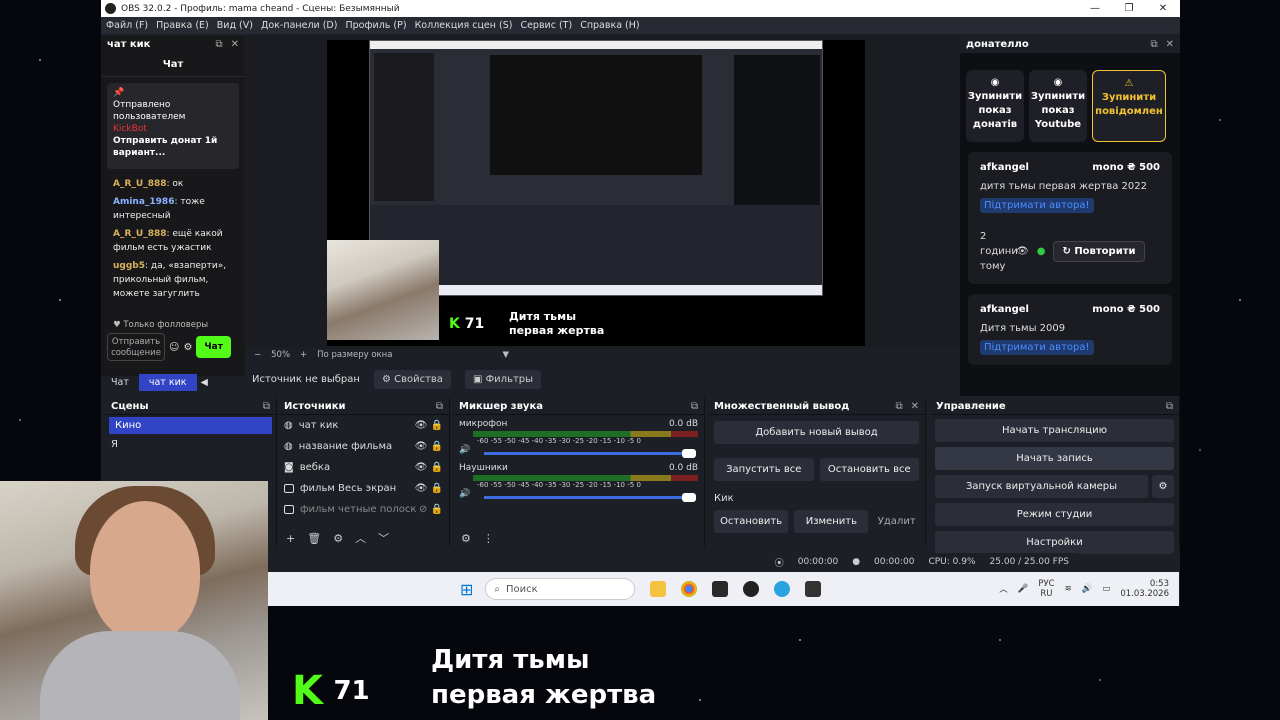 This screenshot has width=1280, height=720. I want to click on menu-help: Справка (H), so click(609, 25).